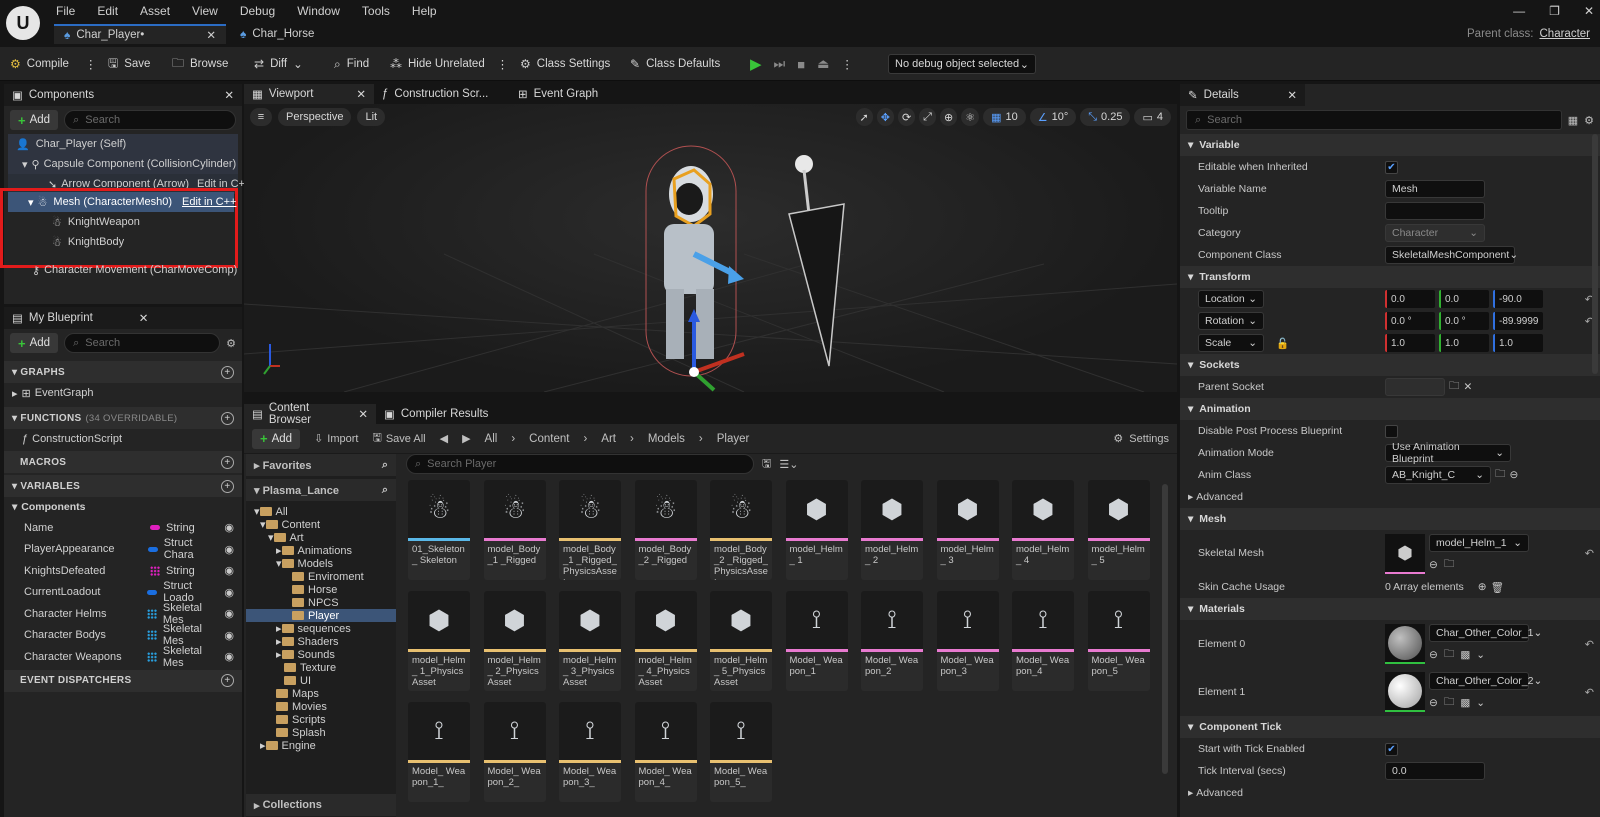 This screenshot has width=1600, height=817. Describe the element at coordinates (967, 641) in the screenshot. I see `asset-tile: ⟟ Model_ Weapon_3` at that location.